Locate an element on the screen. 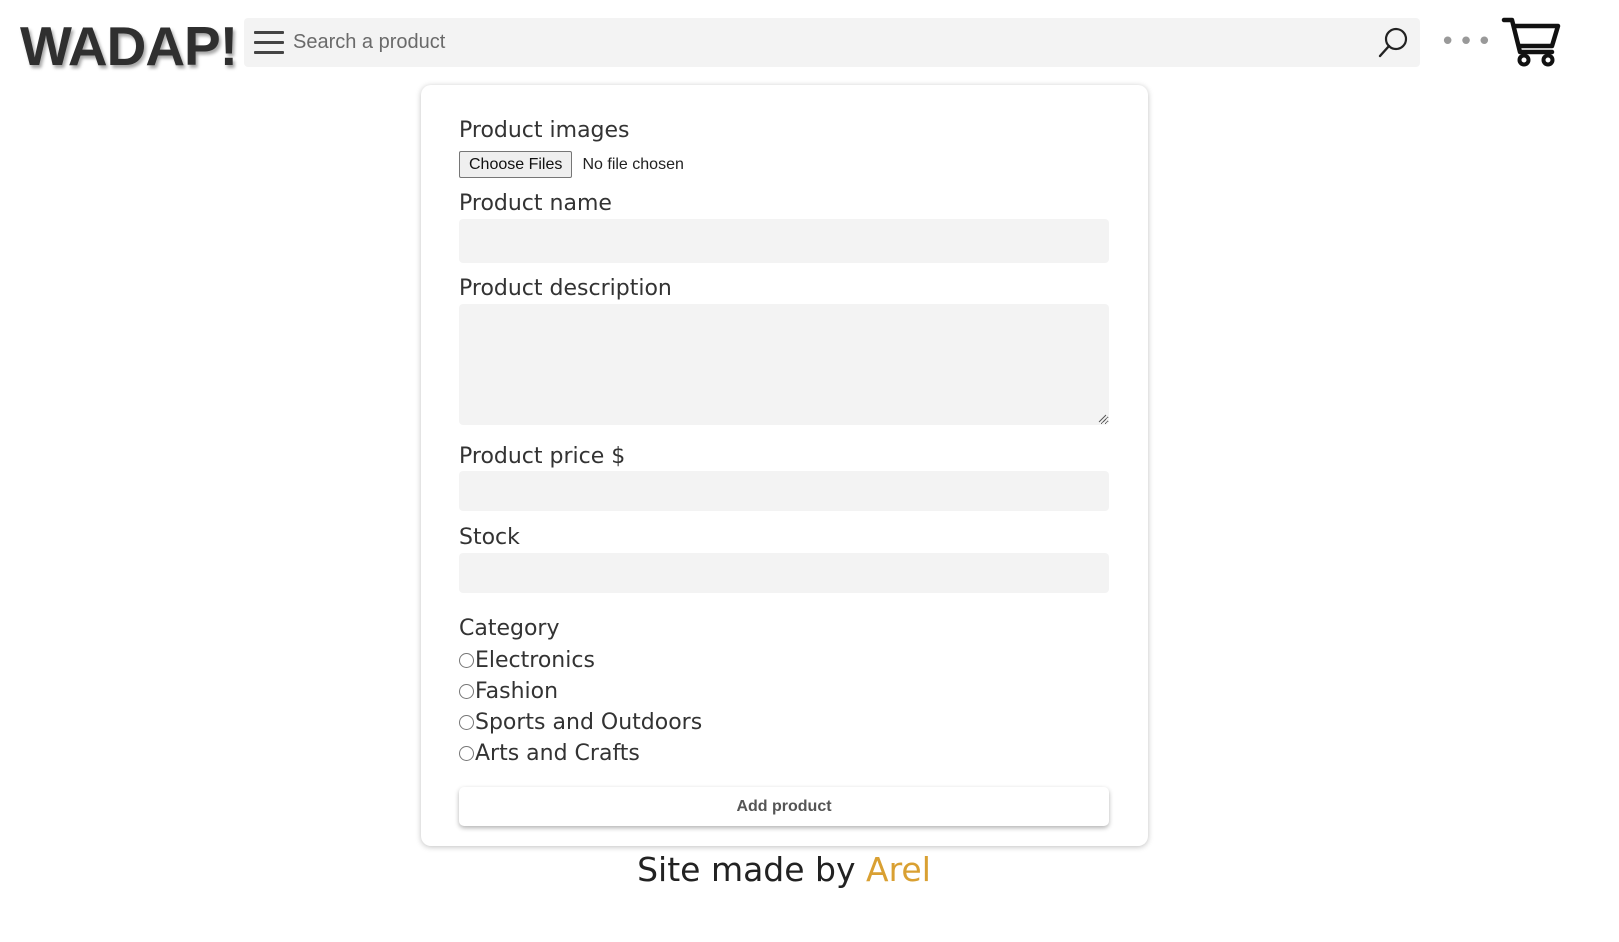  product-price-input is located at coordinates (784, 491).